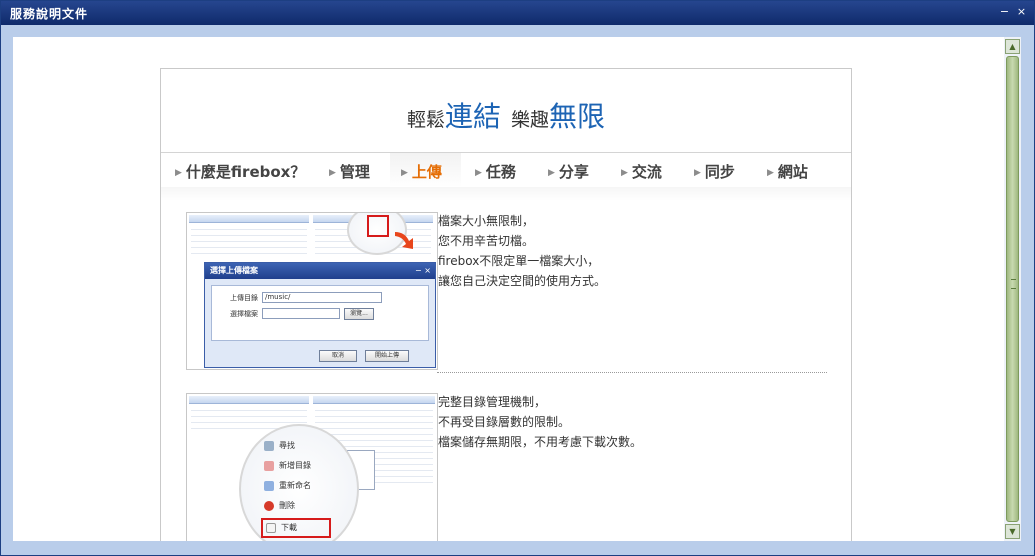 The height and width of the screenshot is (556, 1035). What do you see at coordinates (425, 120) in the screenshot?
I see `slogan-part1-small: 輕鬆` at bounding box center [425, 120].